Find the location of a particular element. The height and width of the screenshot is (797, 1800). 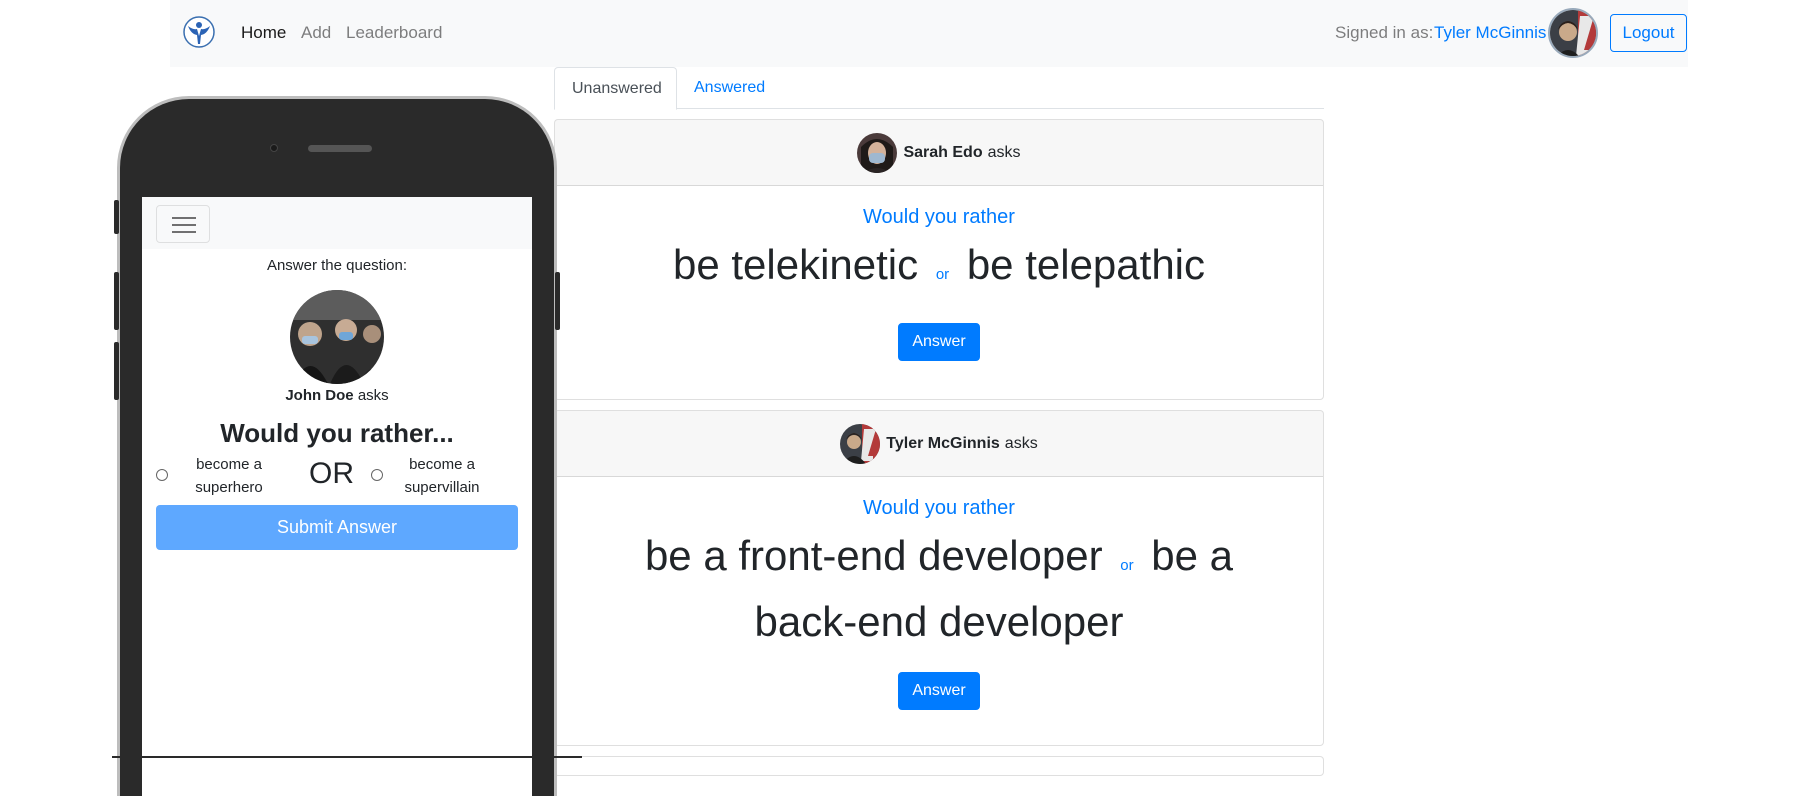

hamburger-menu-icon is located at coordinates (183, 224).